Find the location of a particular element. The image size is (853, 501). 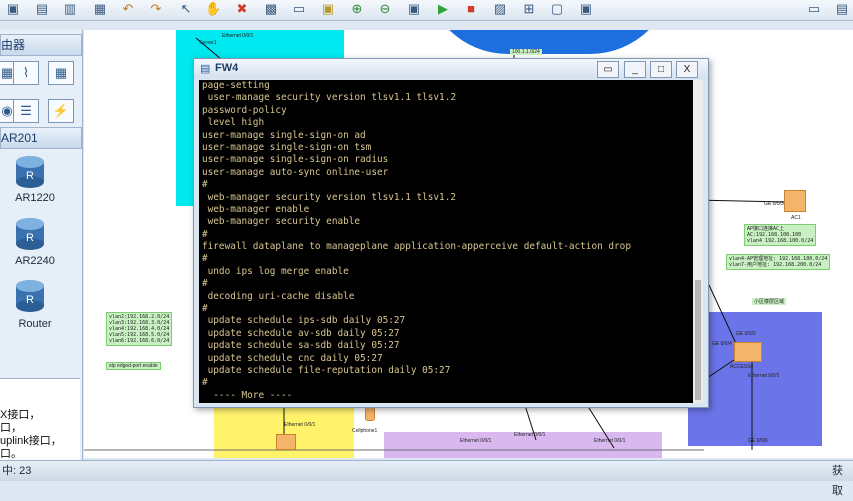

link-category-icon: ⚡ is located at coordinates (61, 111).